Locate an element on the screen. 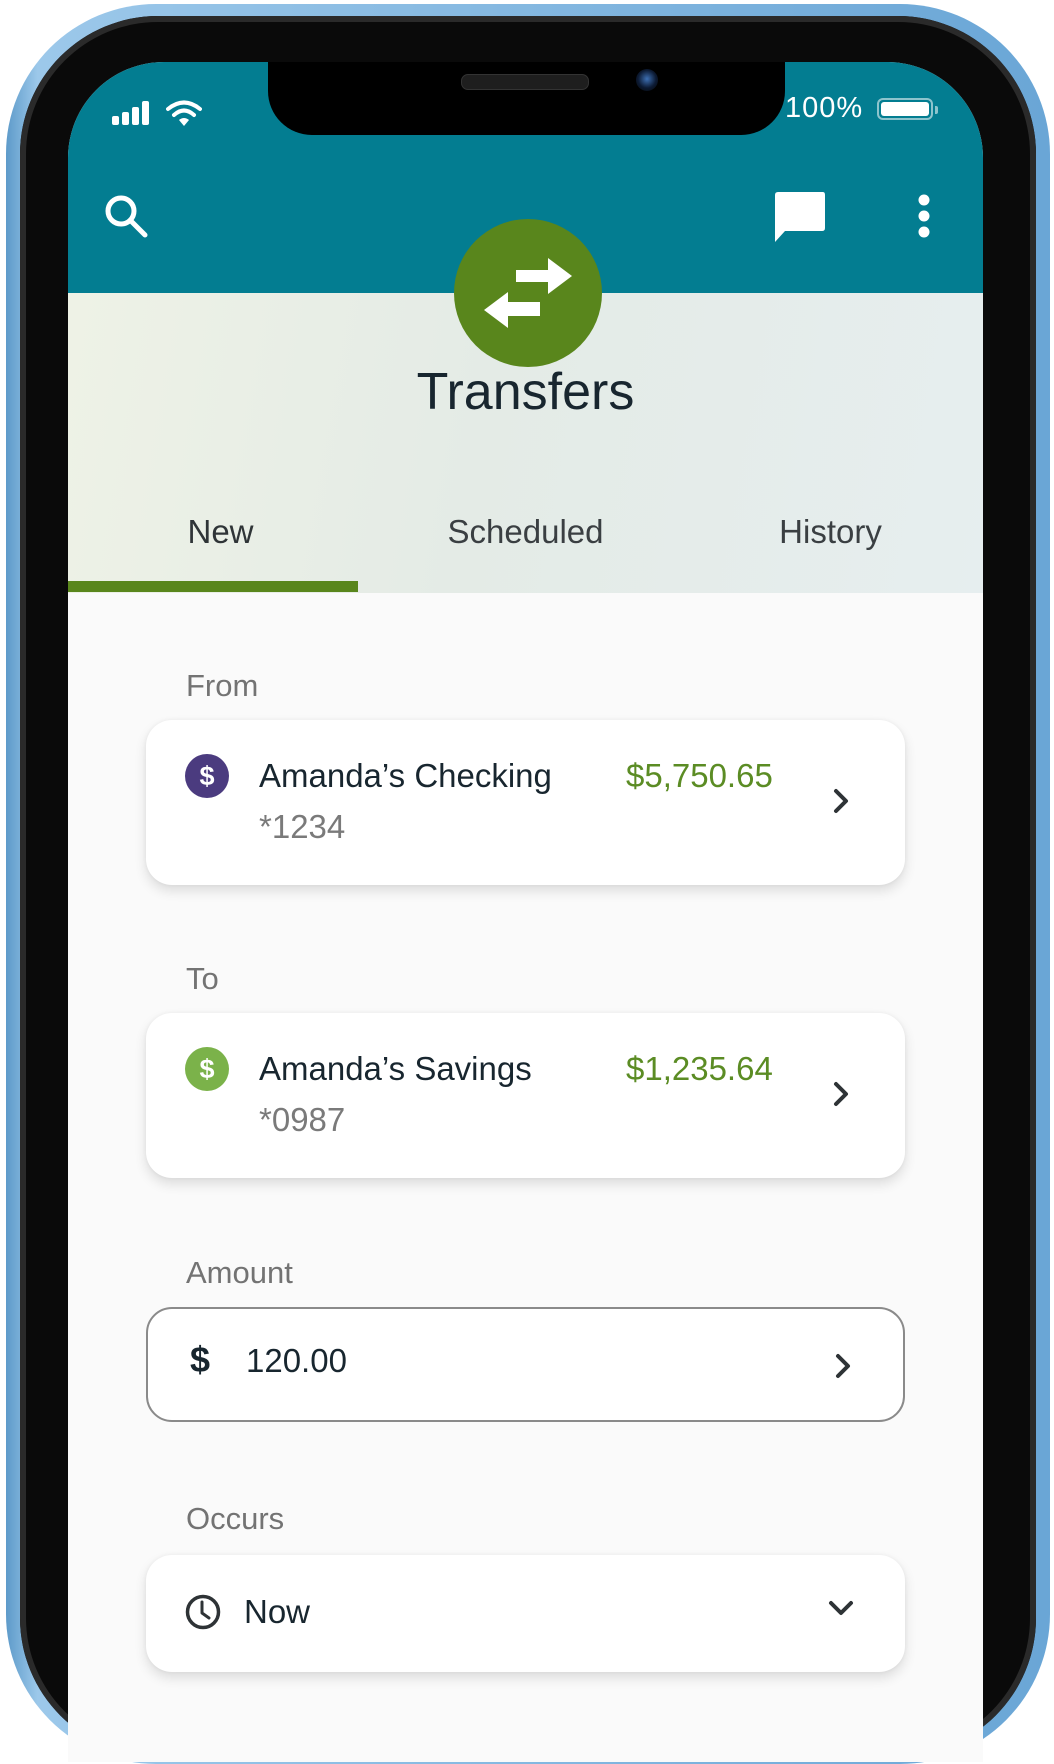  more-vertical-icon is located at coordinates (924, 216).